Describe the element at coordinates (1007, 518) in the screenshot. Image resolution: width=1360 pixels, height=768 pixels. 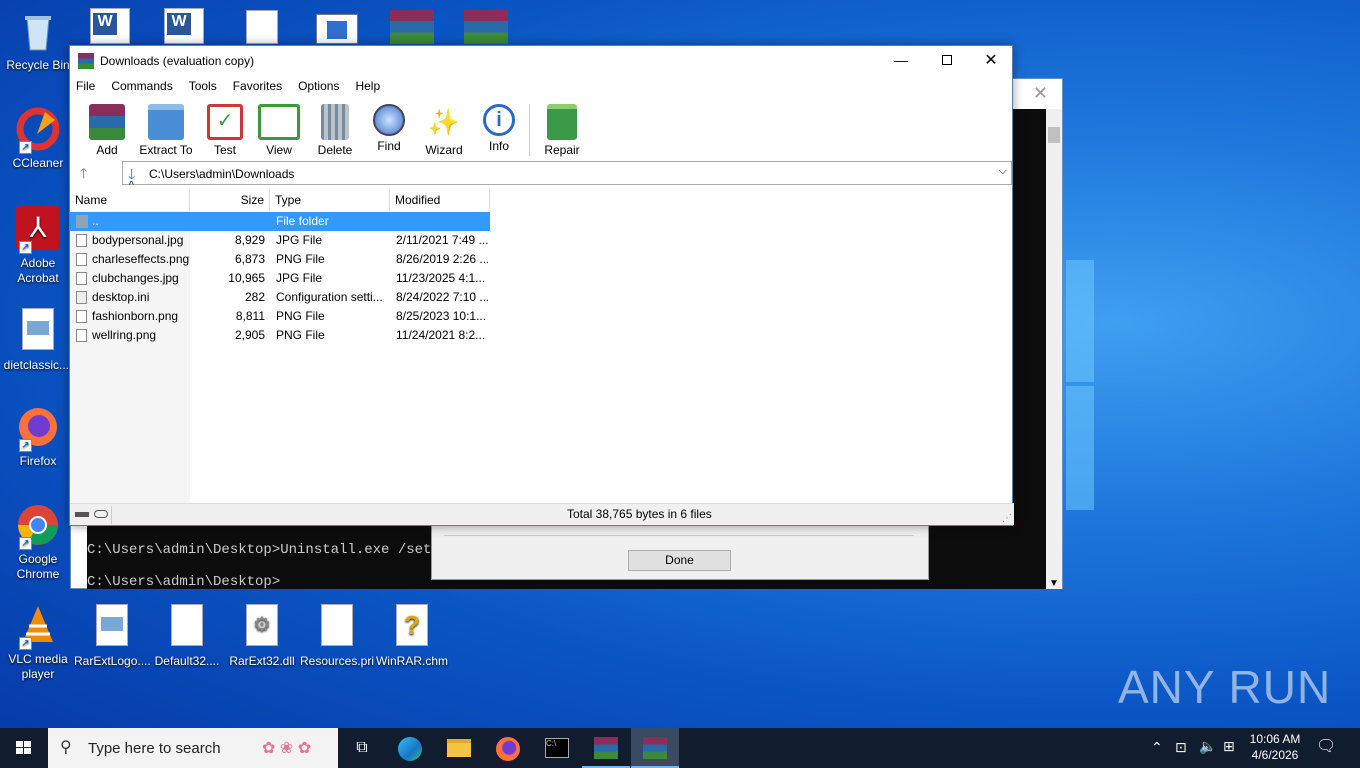
I see `resize-grip-icon: ⋰` at that location.